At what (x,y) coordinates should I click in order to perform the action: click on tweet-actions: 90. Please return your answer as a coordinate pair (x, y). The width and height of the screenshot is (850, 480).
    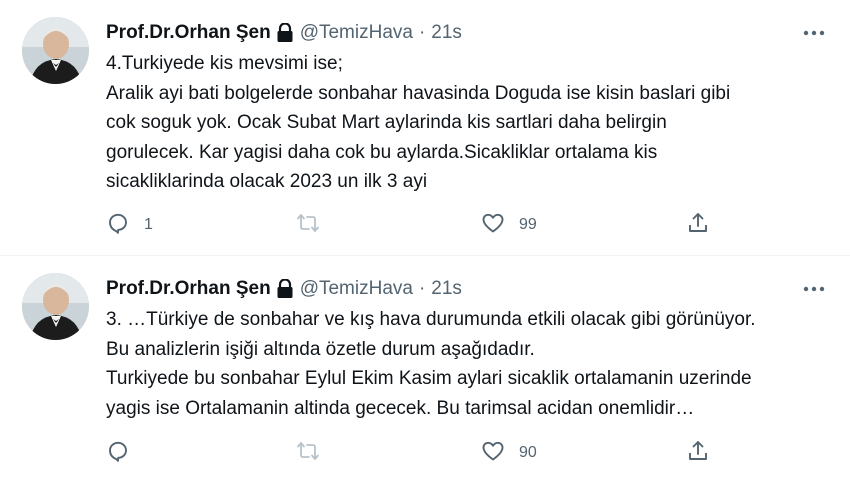
    Looking at the image, I should click on (416, 453).